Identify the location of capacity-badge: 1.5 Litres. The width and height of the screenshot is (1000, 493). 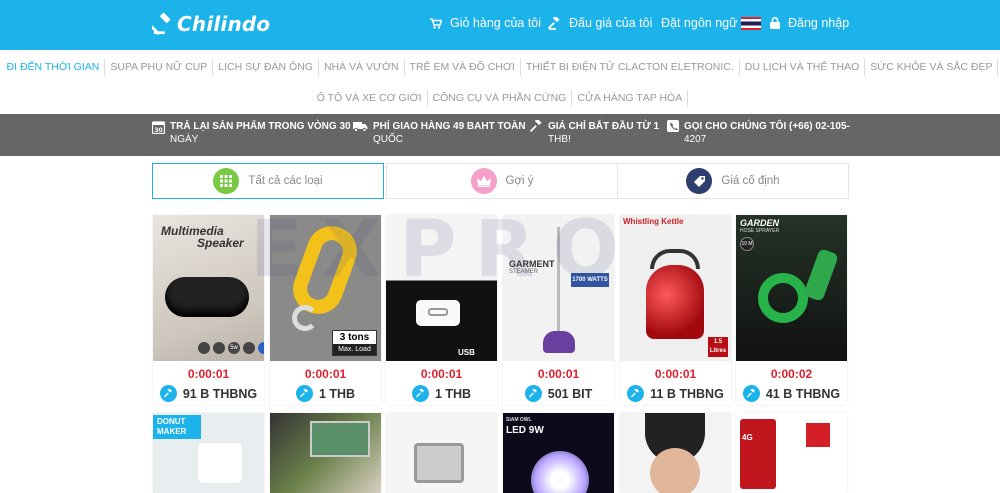
(718, 347).